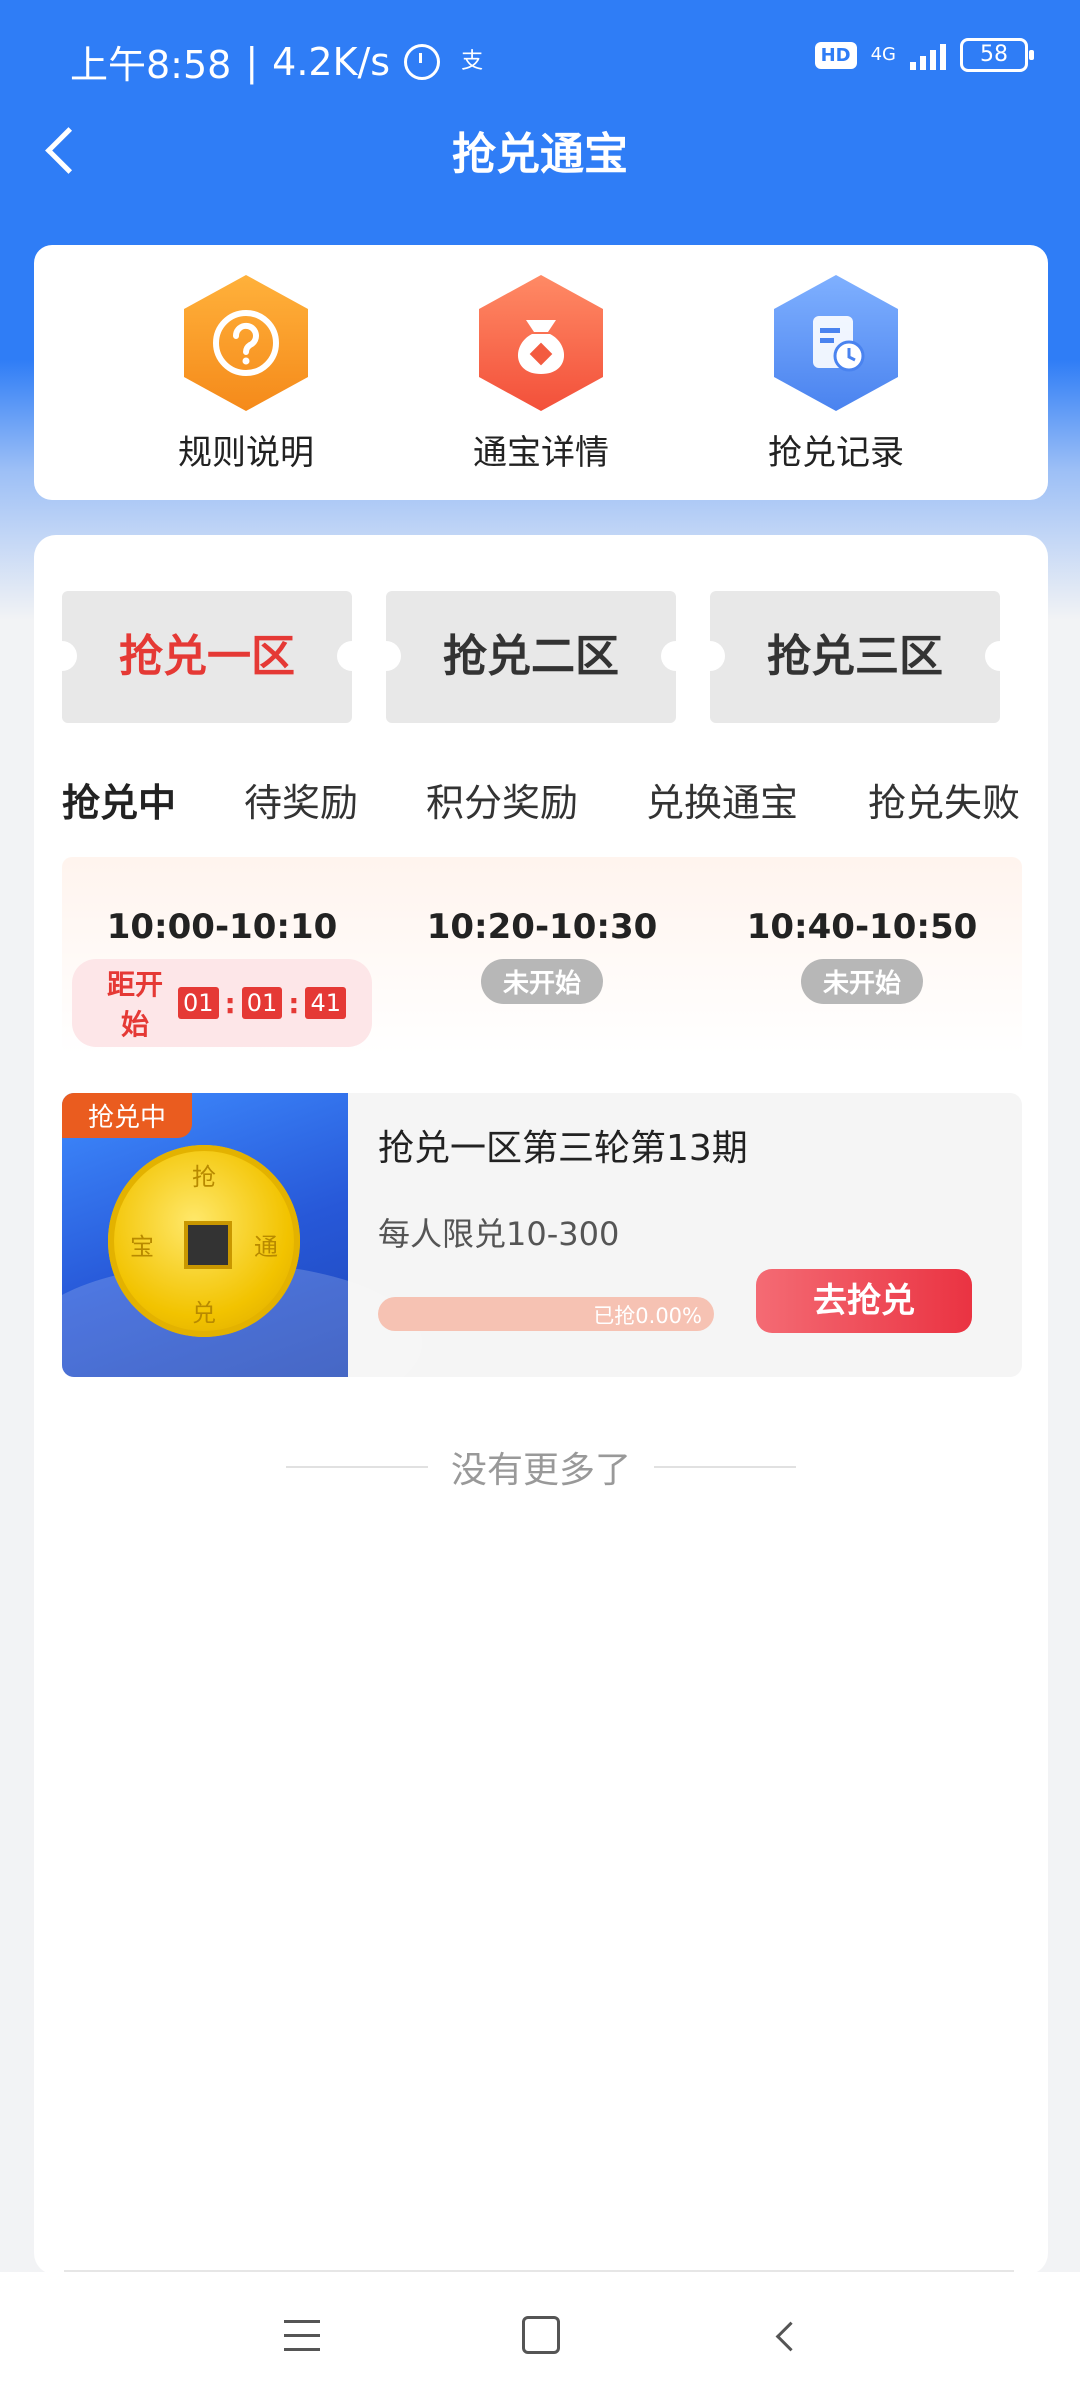  What do you see at coordinates (944, 799) in the screenshot?
I see `tab-failed: 抢兑失败` at bounding box center [944, 799].